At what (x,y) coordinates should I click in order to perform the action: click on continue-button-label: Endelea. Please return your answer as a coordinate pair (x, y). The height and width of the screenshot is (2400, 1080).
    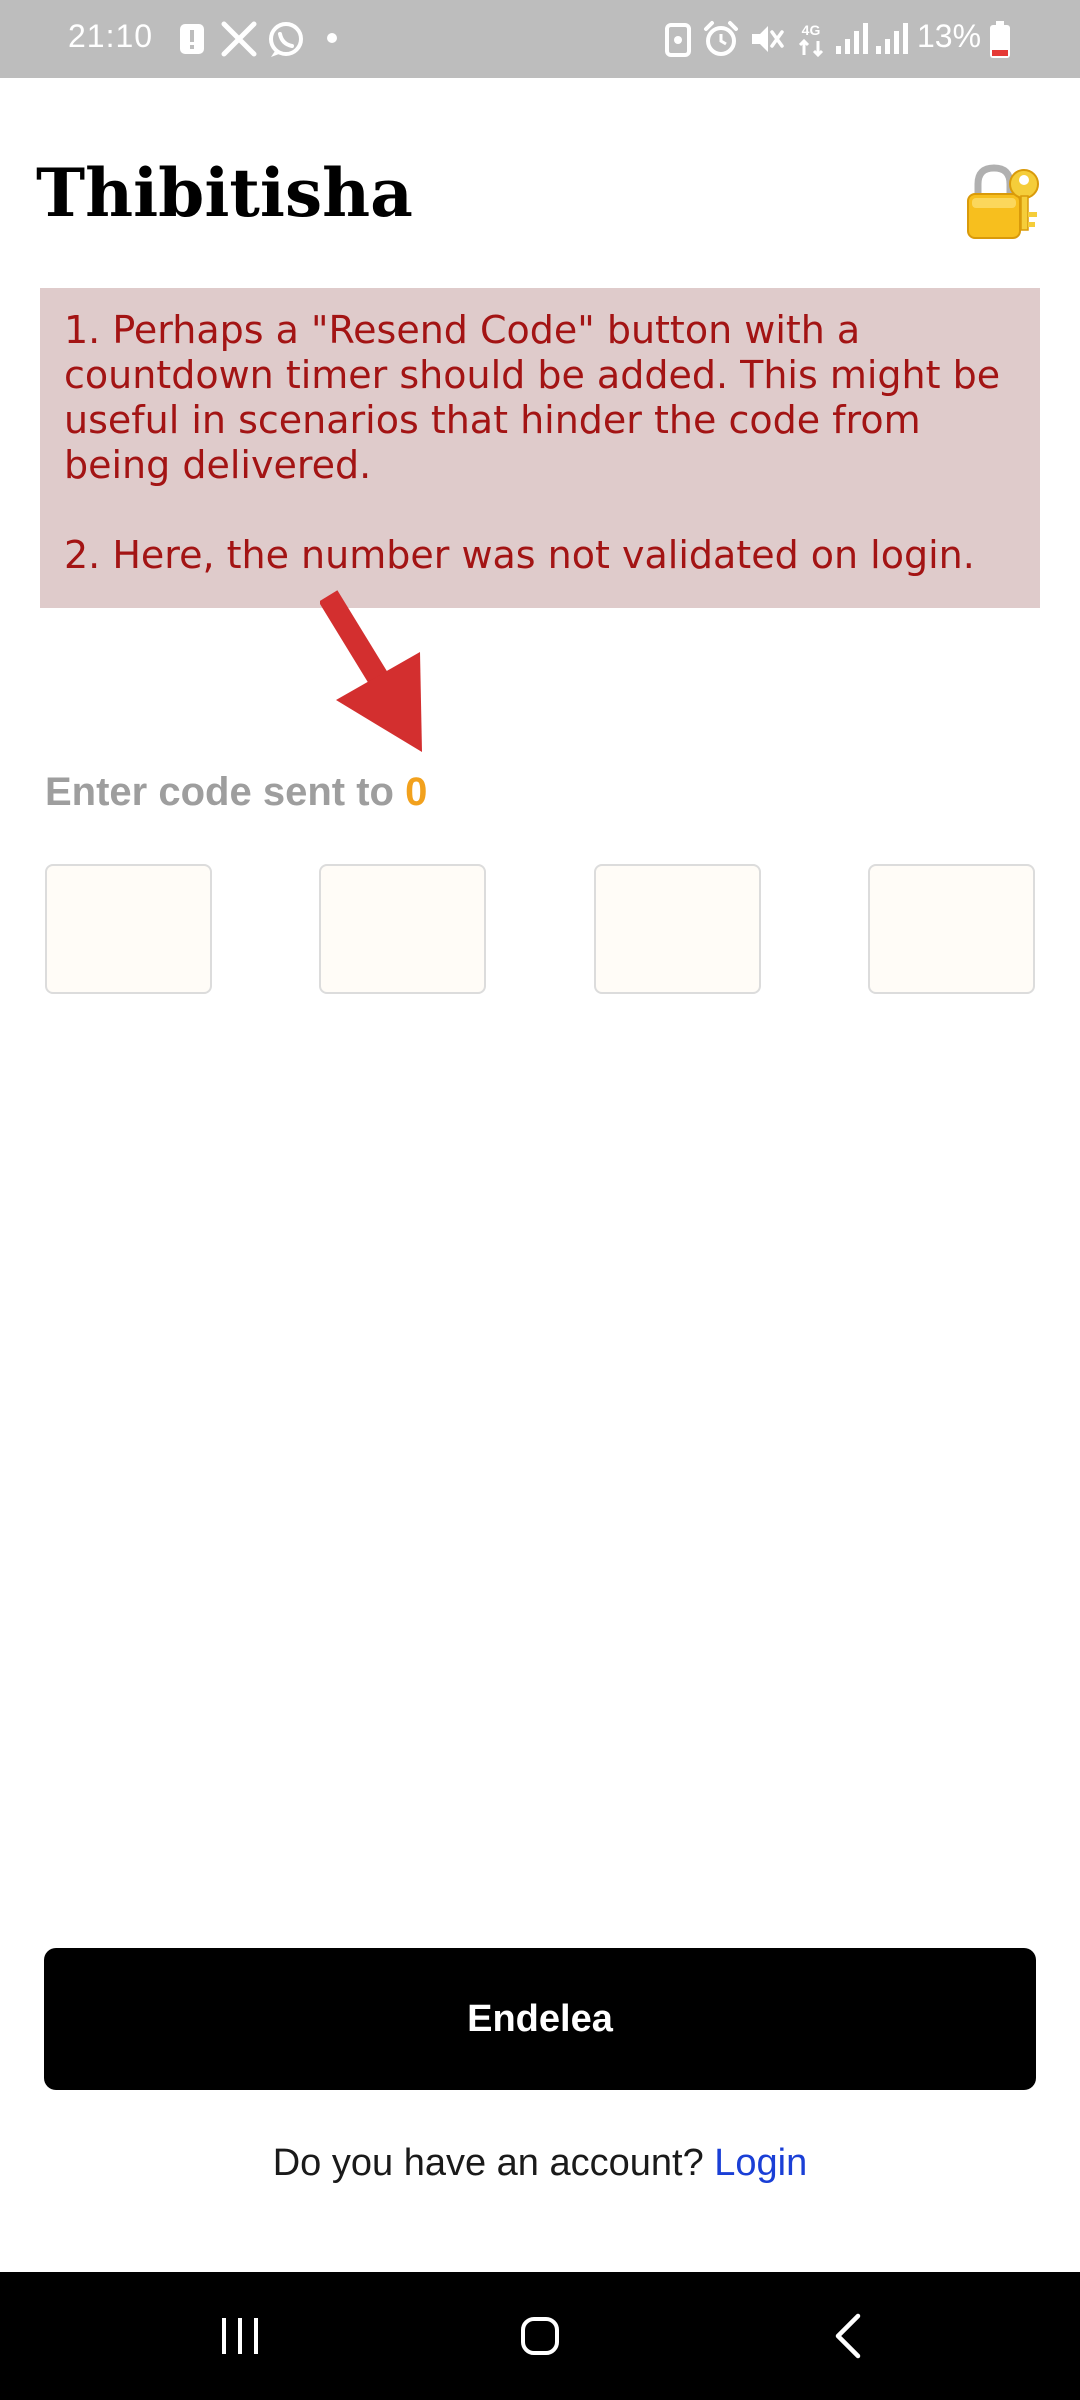
    Looking at the image, I should click on (540, 2018).